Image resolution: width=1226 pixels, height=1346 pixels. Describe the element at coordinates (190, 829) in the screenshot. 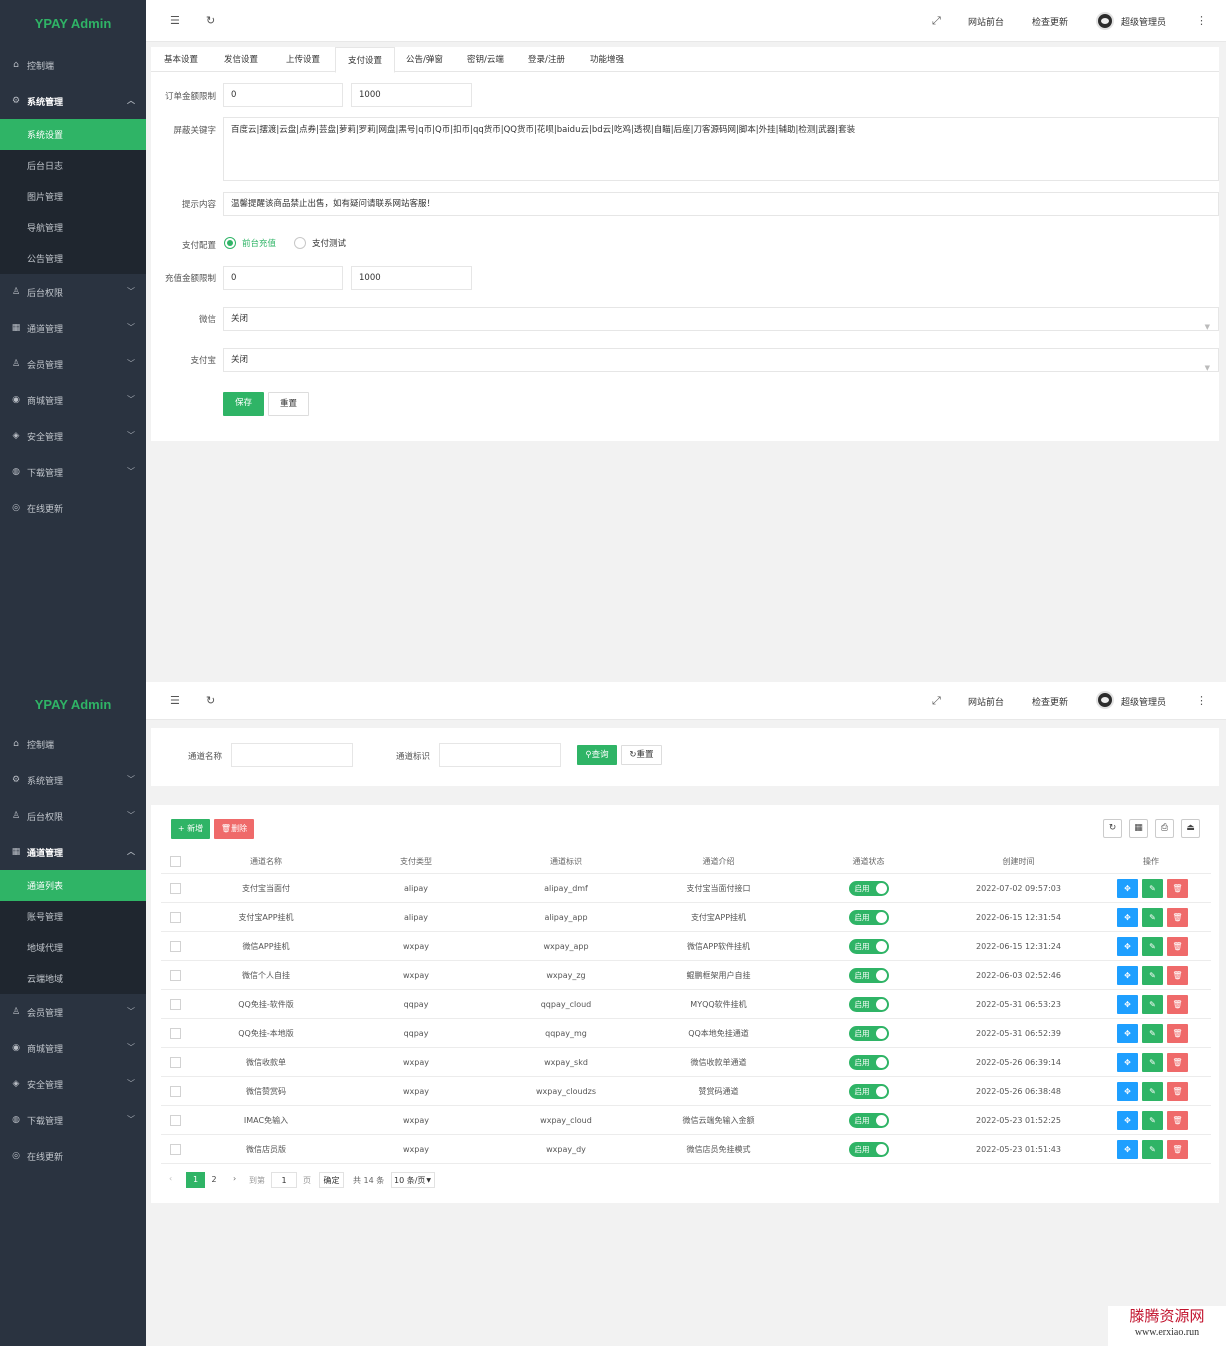

I see `add-button: + 新增` at that location.